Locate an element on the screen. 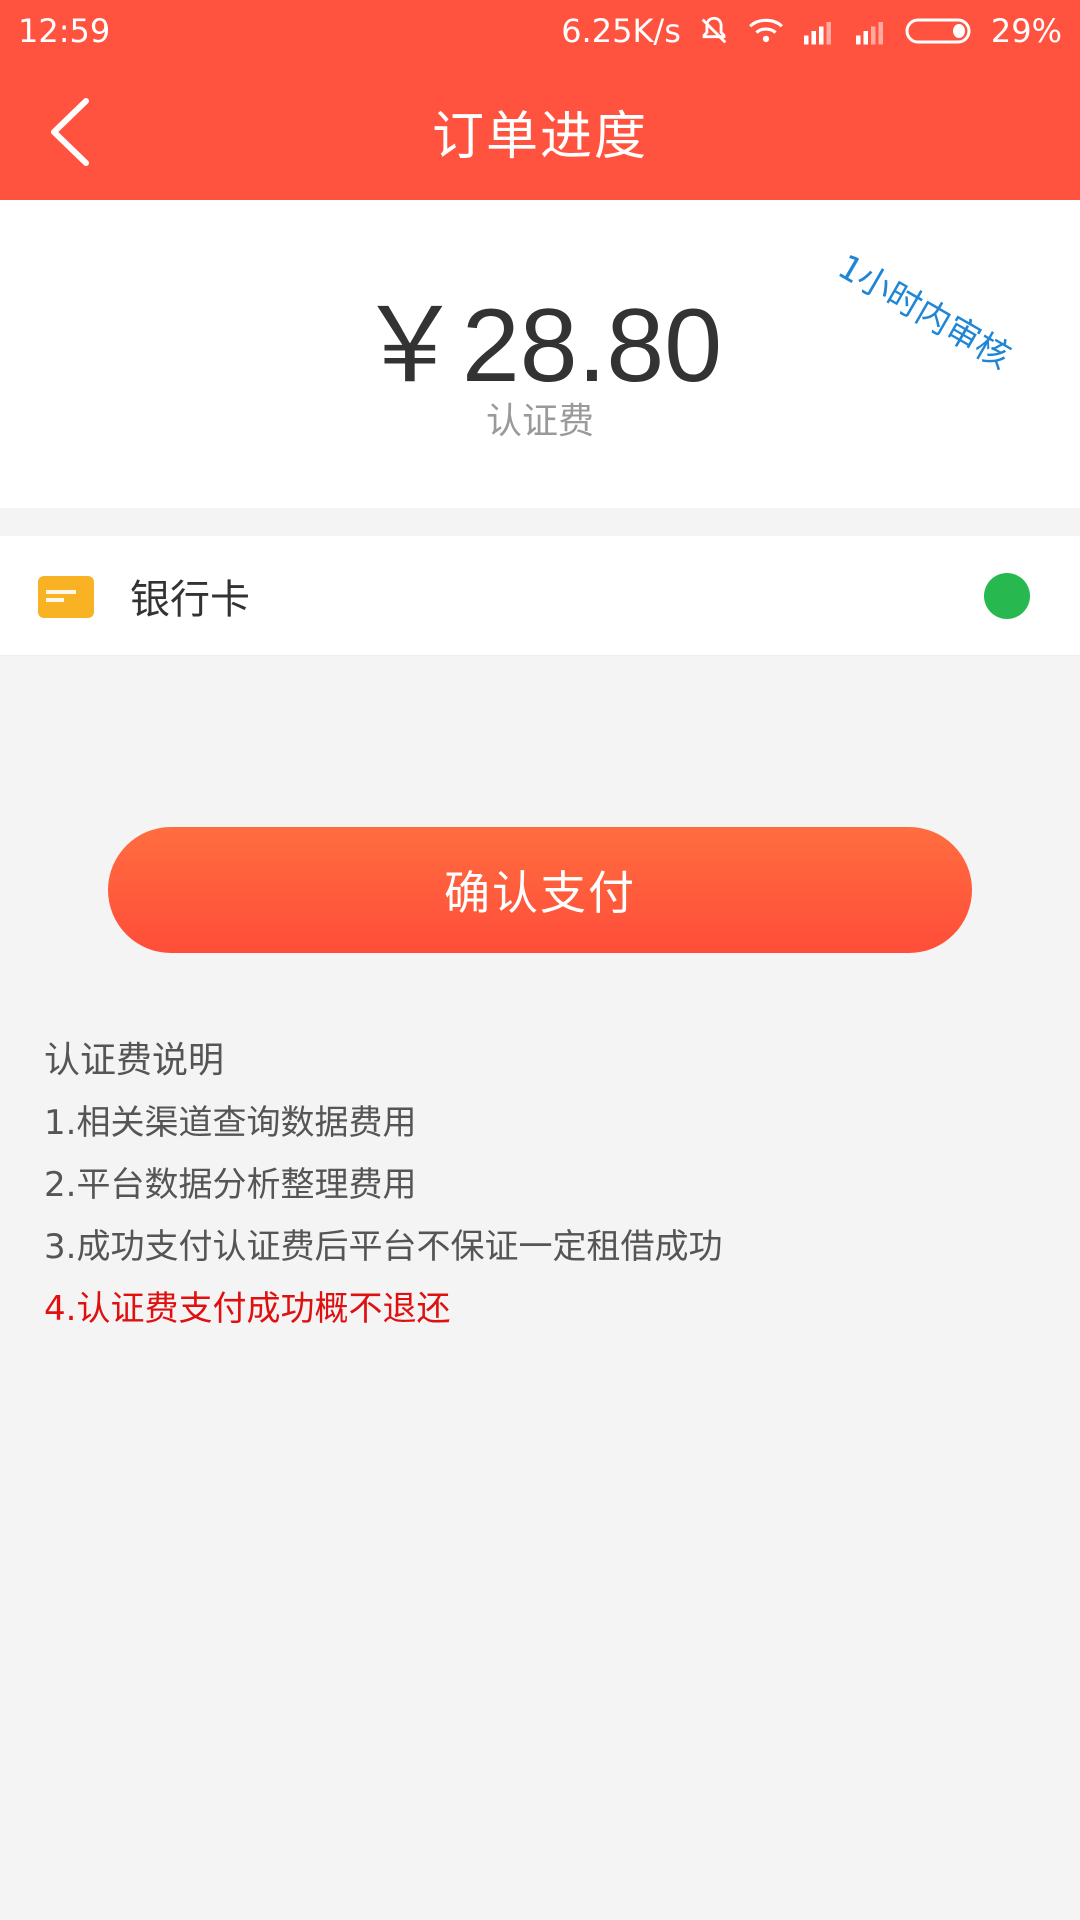 This screenshot has height=1920, width=1080. status-time: 12:59 is located at coordinates (64, 31).